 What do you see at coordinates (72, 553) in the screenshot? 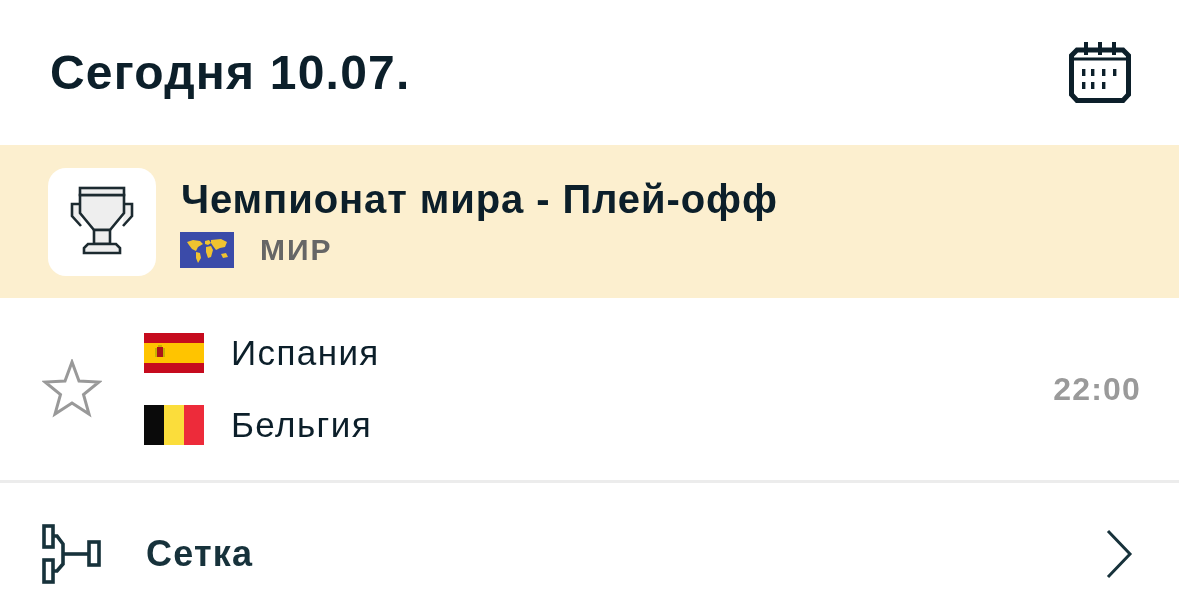
I see `bracket-icon` at bounding box center [72, 553].